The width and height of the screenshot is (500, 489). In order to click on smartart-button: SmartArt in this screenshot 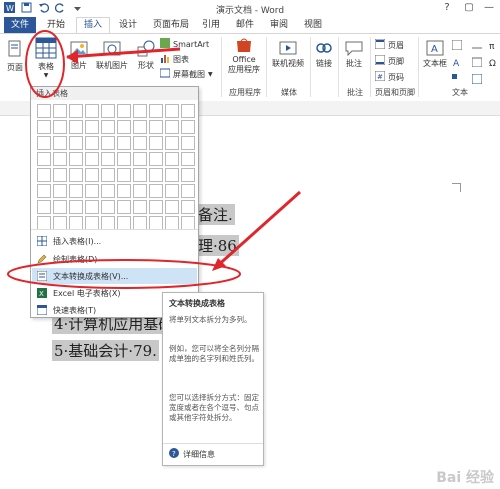, I will do `click(184, 44)`.